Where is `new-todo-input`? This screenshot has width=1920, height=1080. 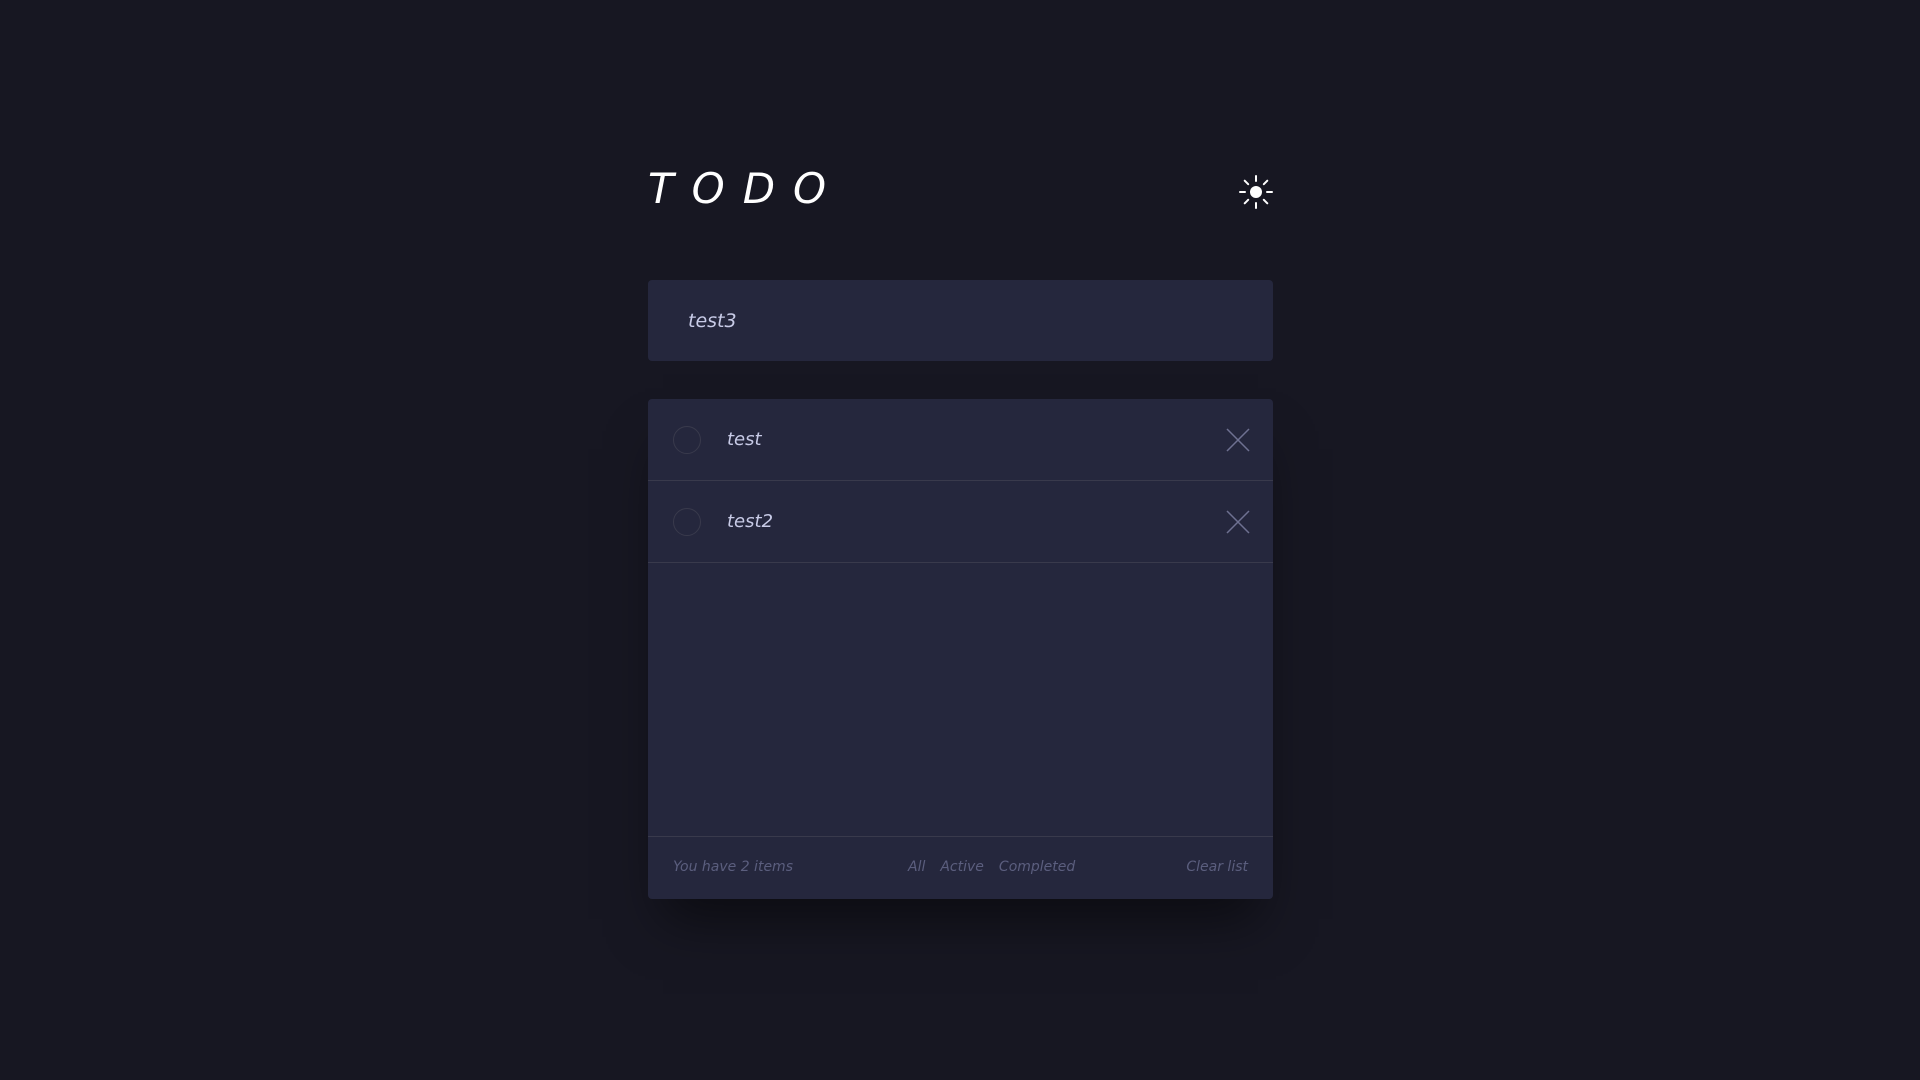
new-todo-input is located at coordinates (960, 320).